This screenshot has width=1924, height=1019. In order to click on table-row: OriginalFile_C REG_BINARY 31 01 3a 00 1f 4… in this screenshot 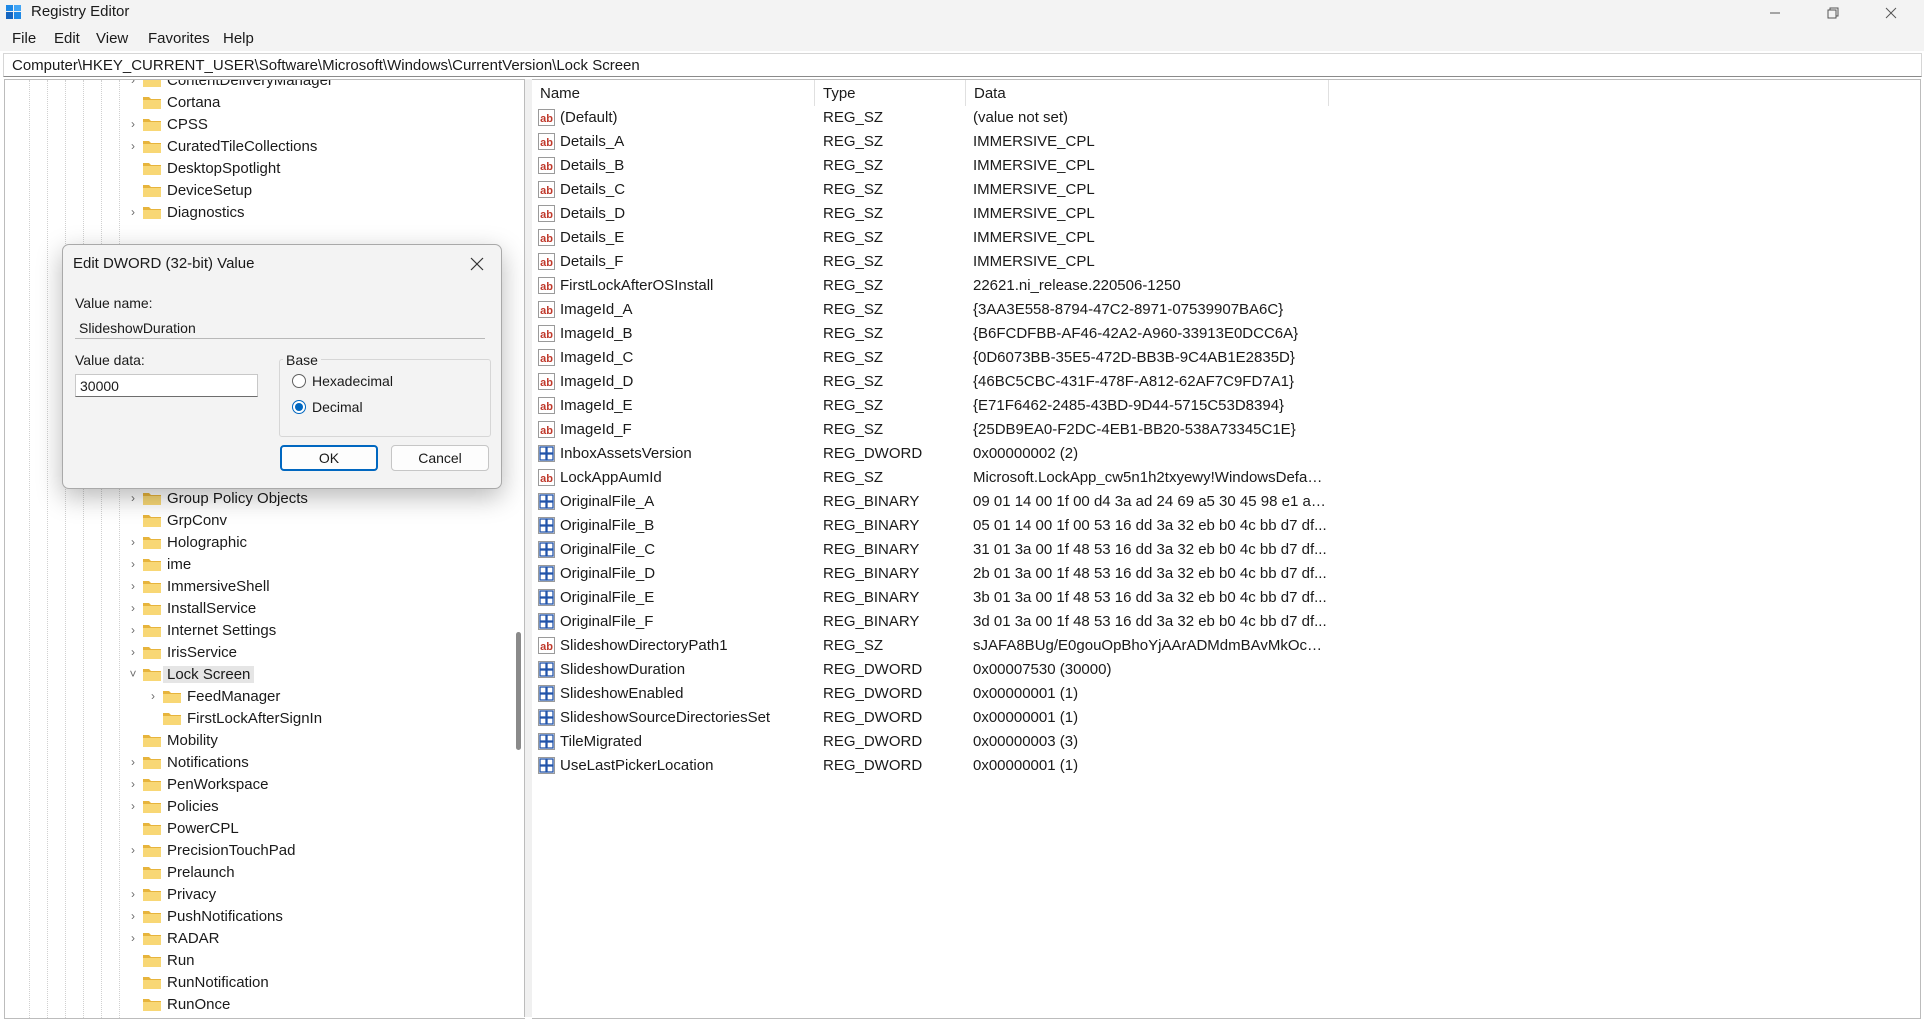, I will do `click(1197, 550)`.